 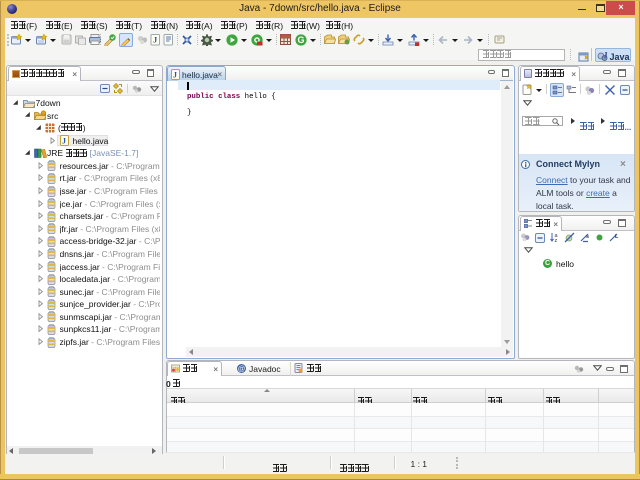 What do you see at coordinates (617, 237) in the screenshot?
I see `svg-text: L` at bounding box center [617, 237].